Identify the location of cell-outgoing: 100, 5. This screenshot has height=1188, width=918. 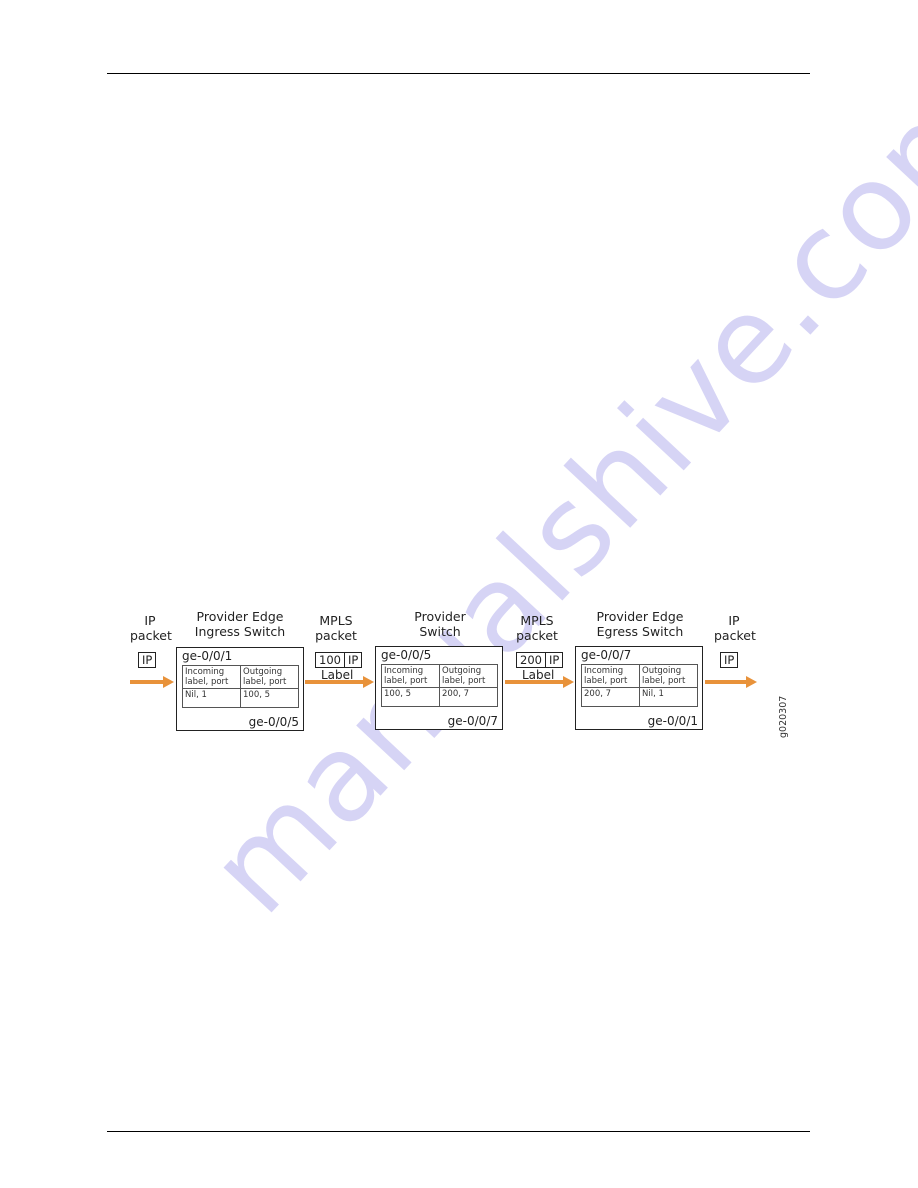
(269, 698).